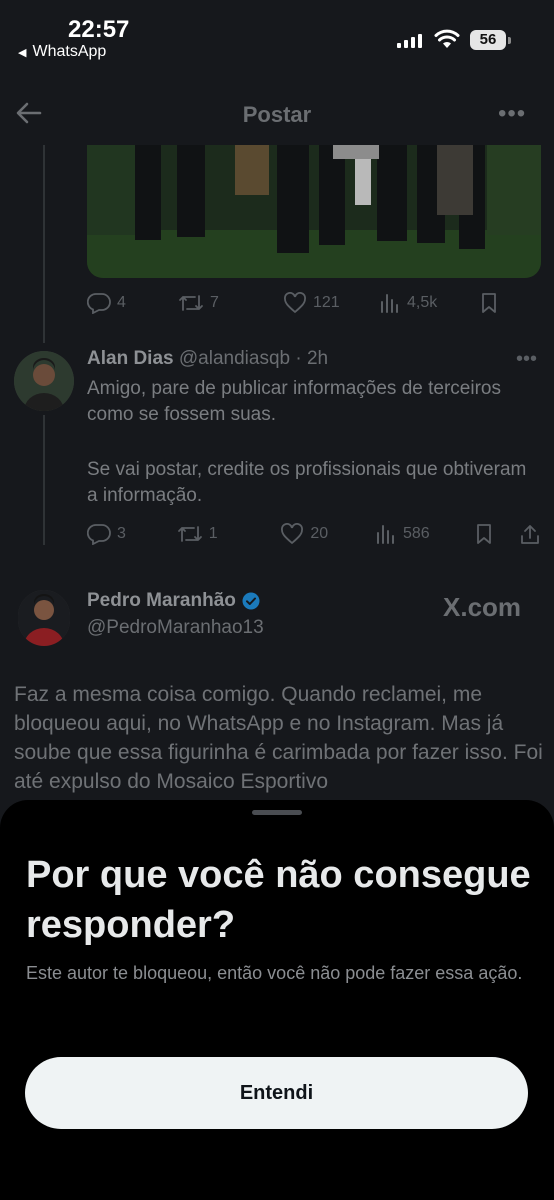 Image resolution: width=554 pixels, height=1200 pixels. I want to click on reply-author-avatar, so click(44, 381).